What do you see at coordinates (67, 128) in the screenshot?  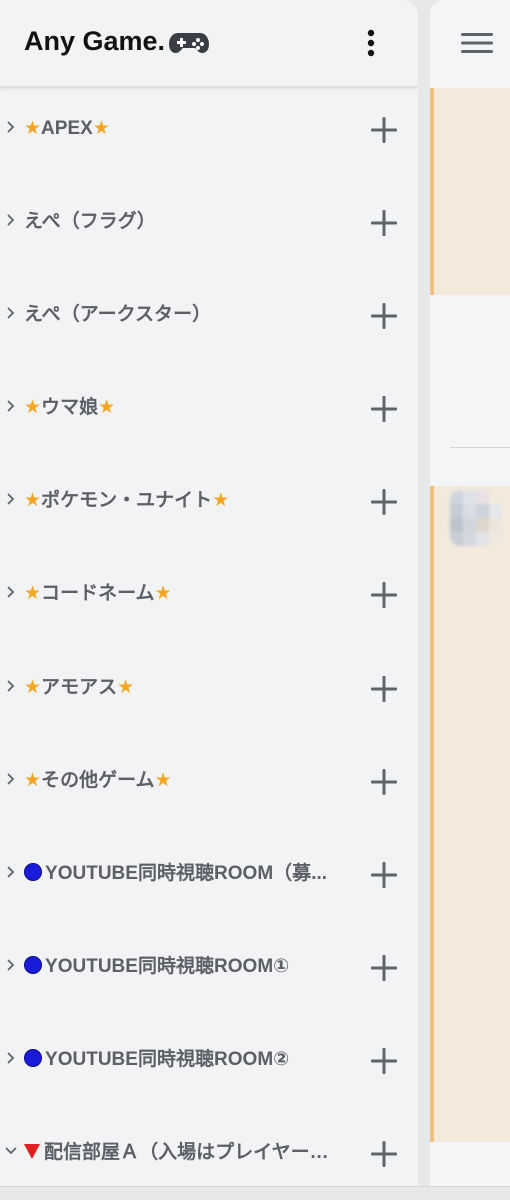 I see `category-label: ★APEX★` at bounding box center [67, 128].